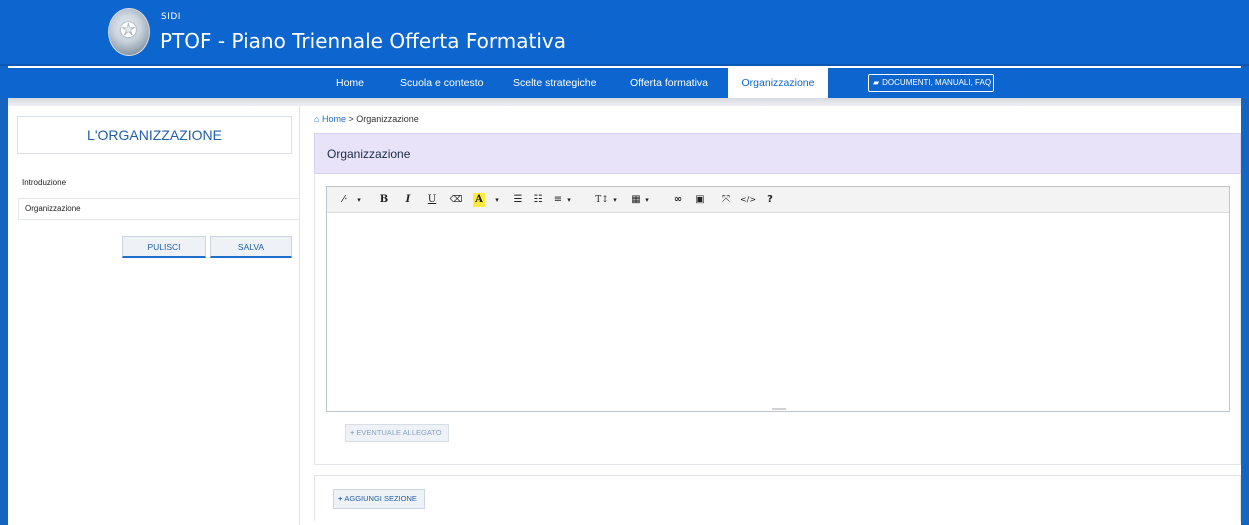 Image resolution: width=1249 pixels, height=525 pixels. Describe the element at coordinates (350, 83) in the screenshot. I see `nav-item-home: Home` at that location.